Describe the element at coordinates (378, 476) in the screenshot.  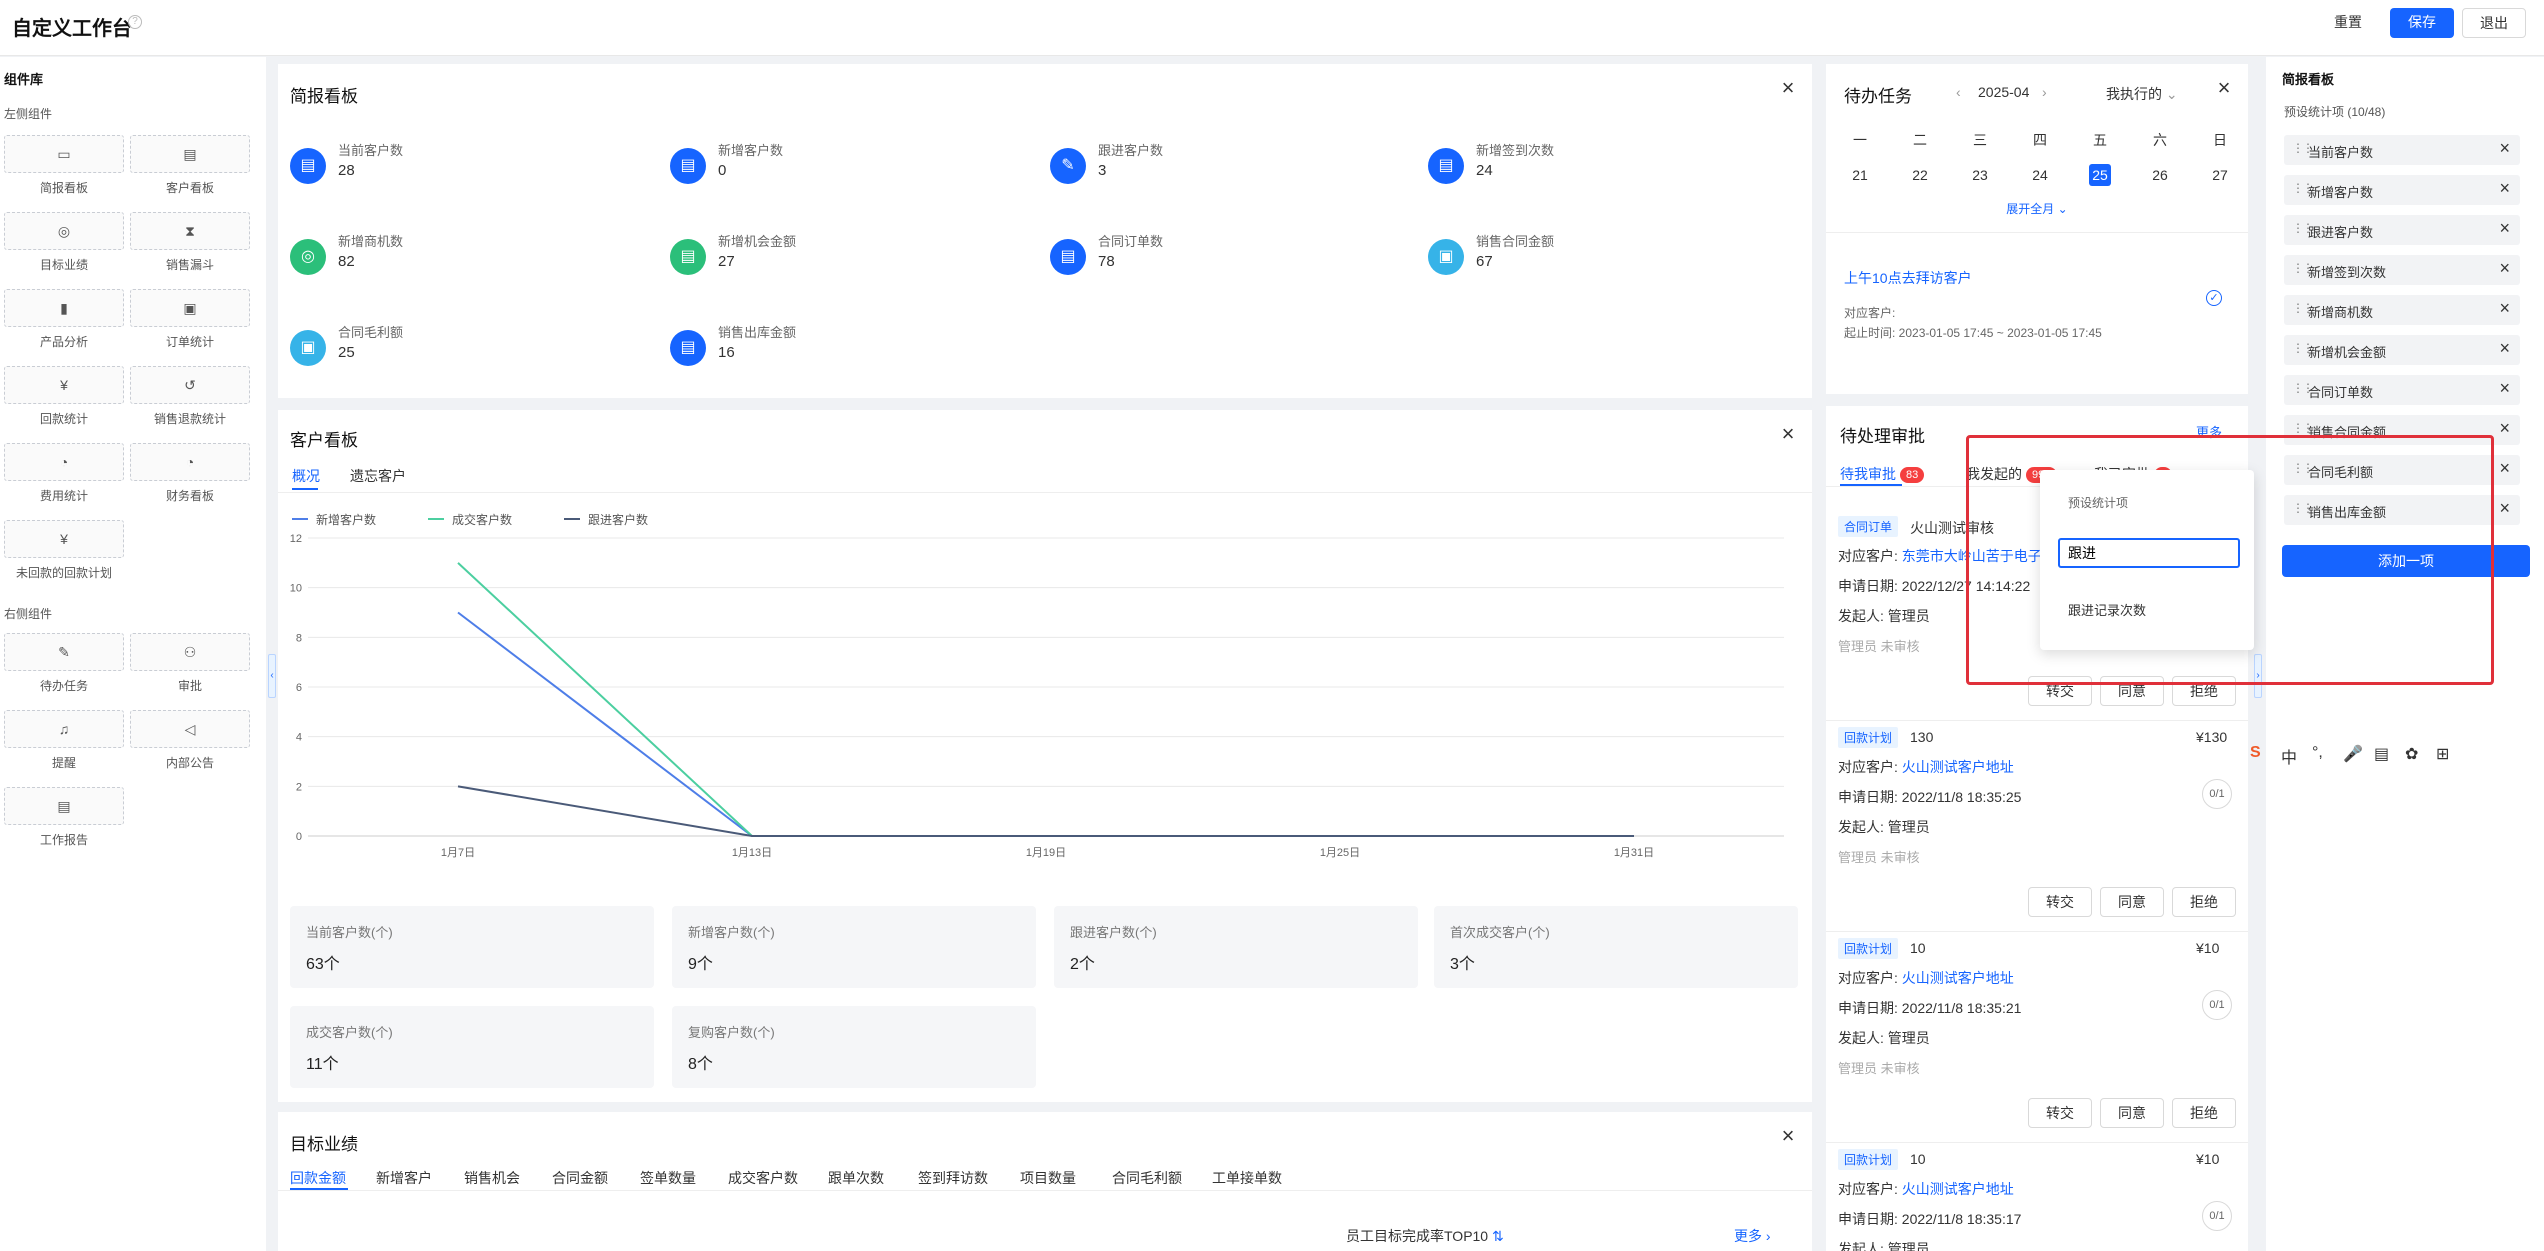
I see `tab-forgotten-customers: 遗忘客户` at that location.